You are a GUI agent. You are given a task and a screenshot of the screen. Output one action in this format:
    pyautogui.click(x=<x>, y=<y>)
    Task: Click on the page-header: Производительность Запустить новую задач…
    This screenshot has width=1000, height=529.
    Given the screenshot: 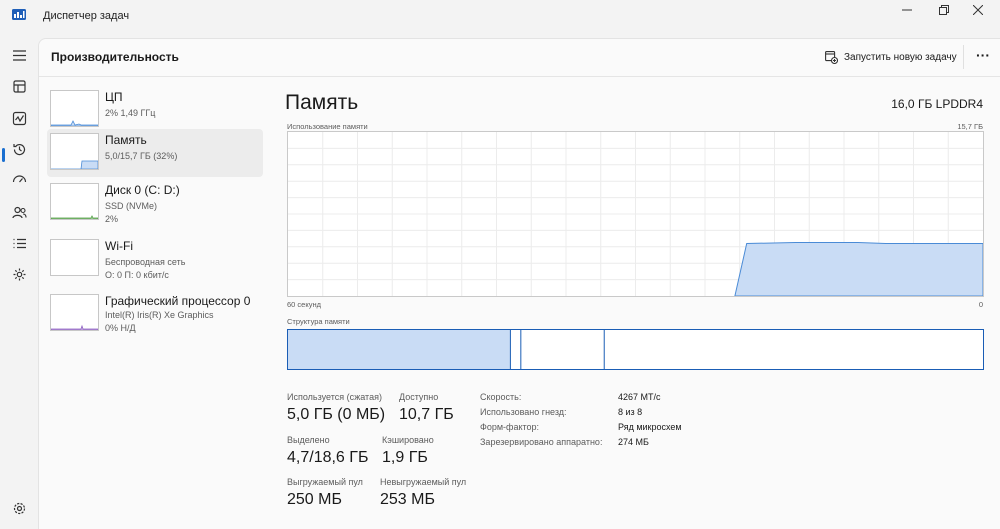 What is the action you would take?
    pyautogui.click(x=519, y=58)
    